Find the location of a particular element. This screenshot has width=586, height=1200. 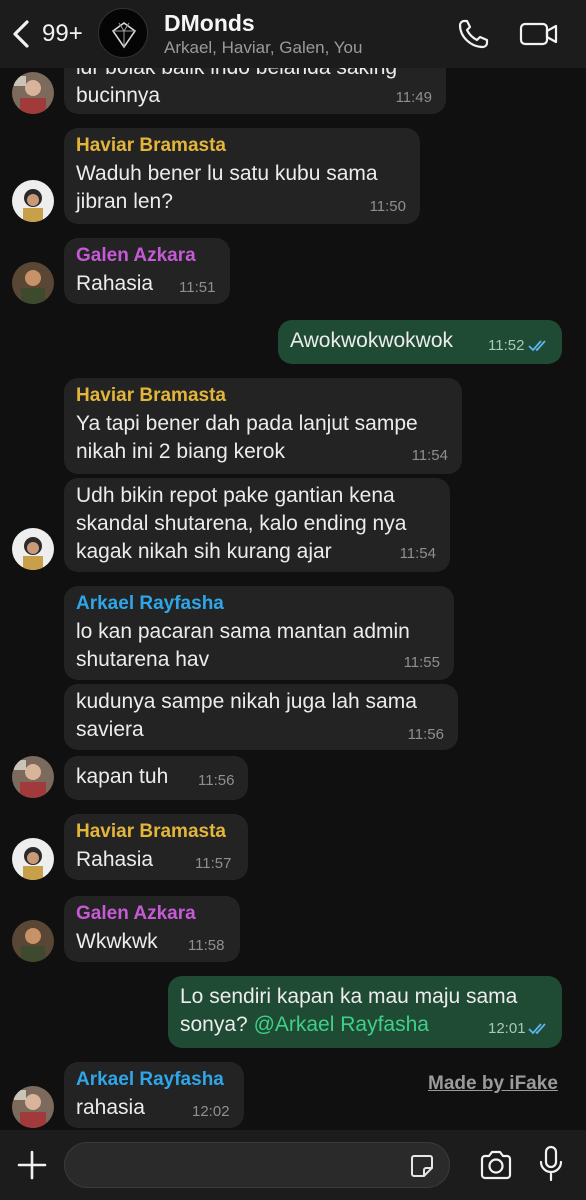

message-bubble: kapan tuh 11:56 is located at coordinates (156, 778).